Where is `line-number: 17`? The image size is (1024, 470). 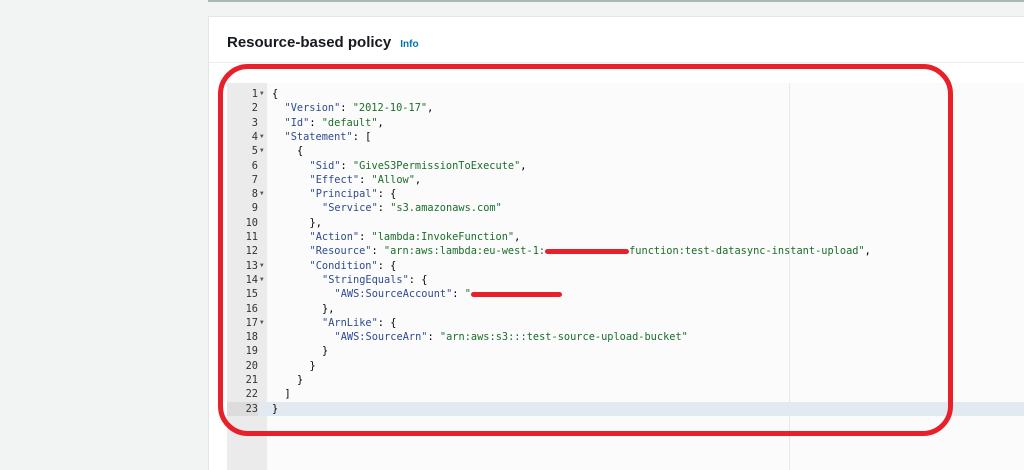
line-number: 17 is located at coordinates (251, 322).